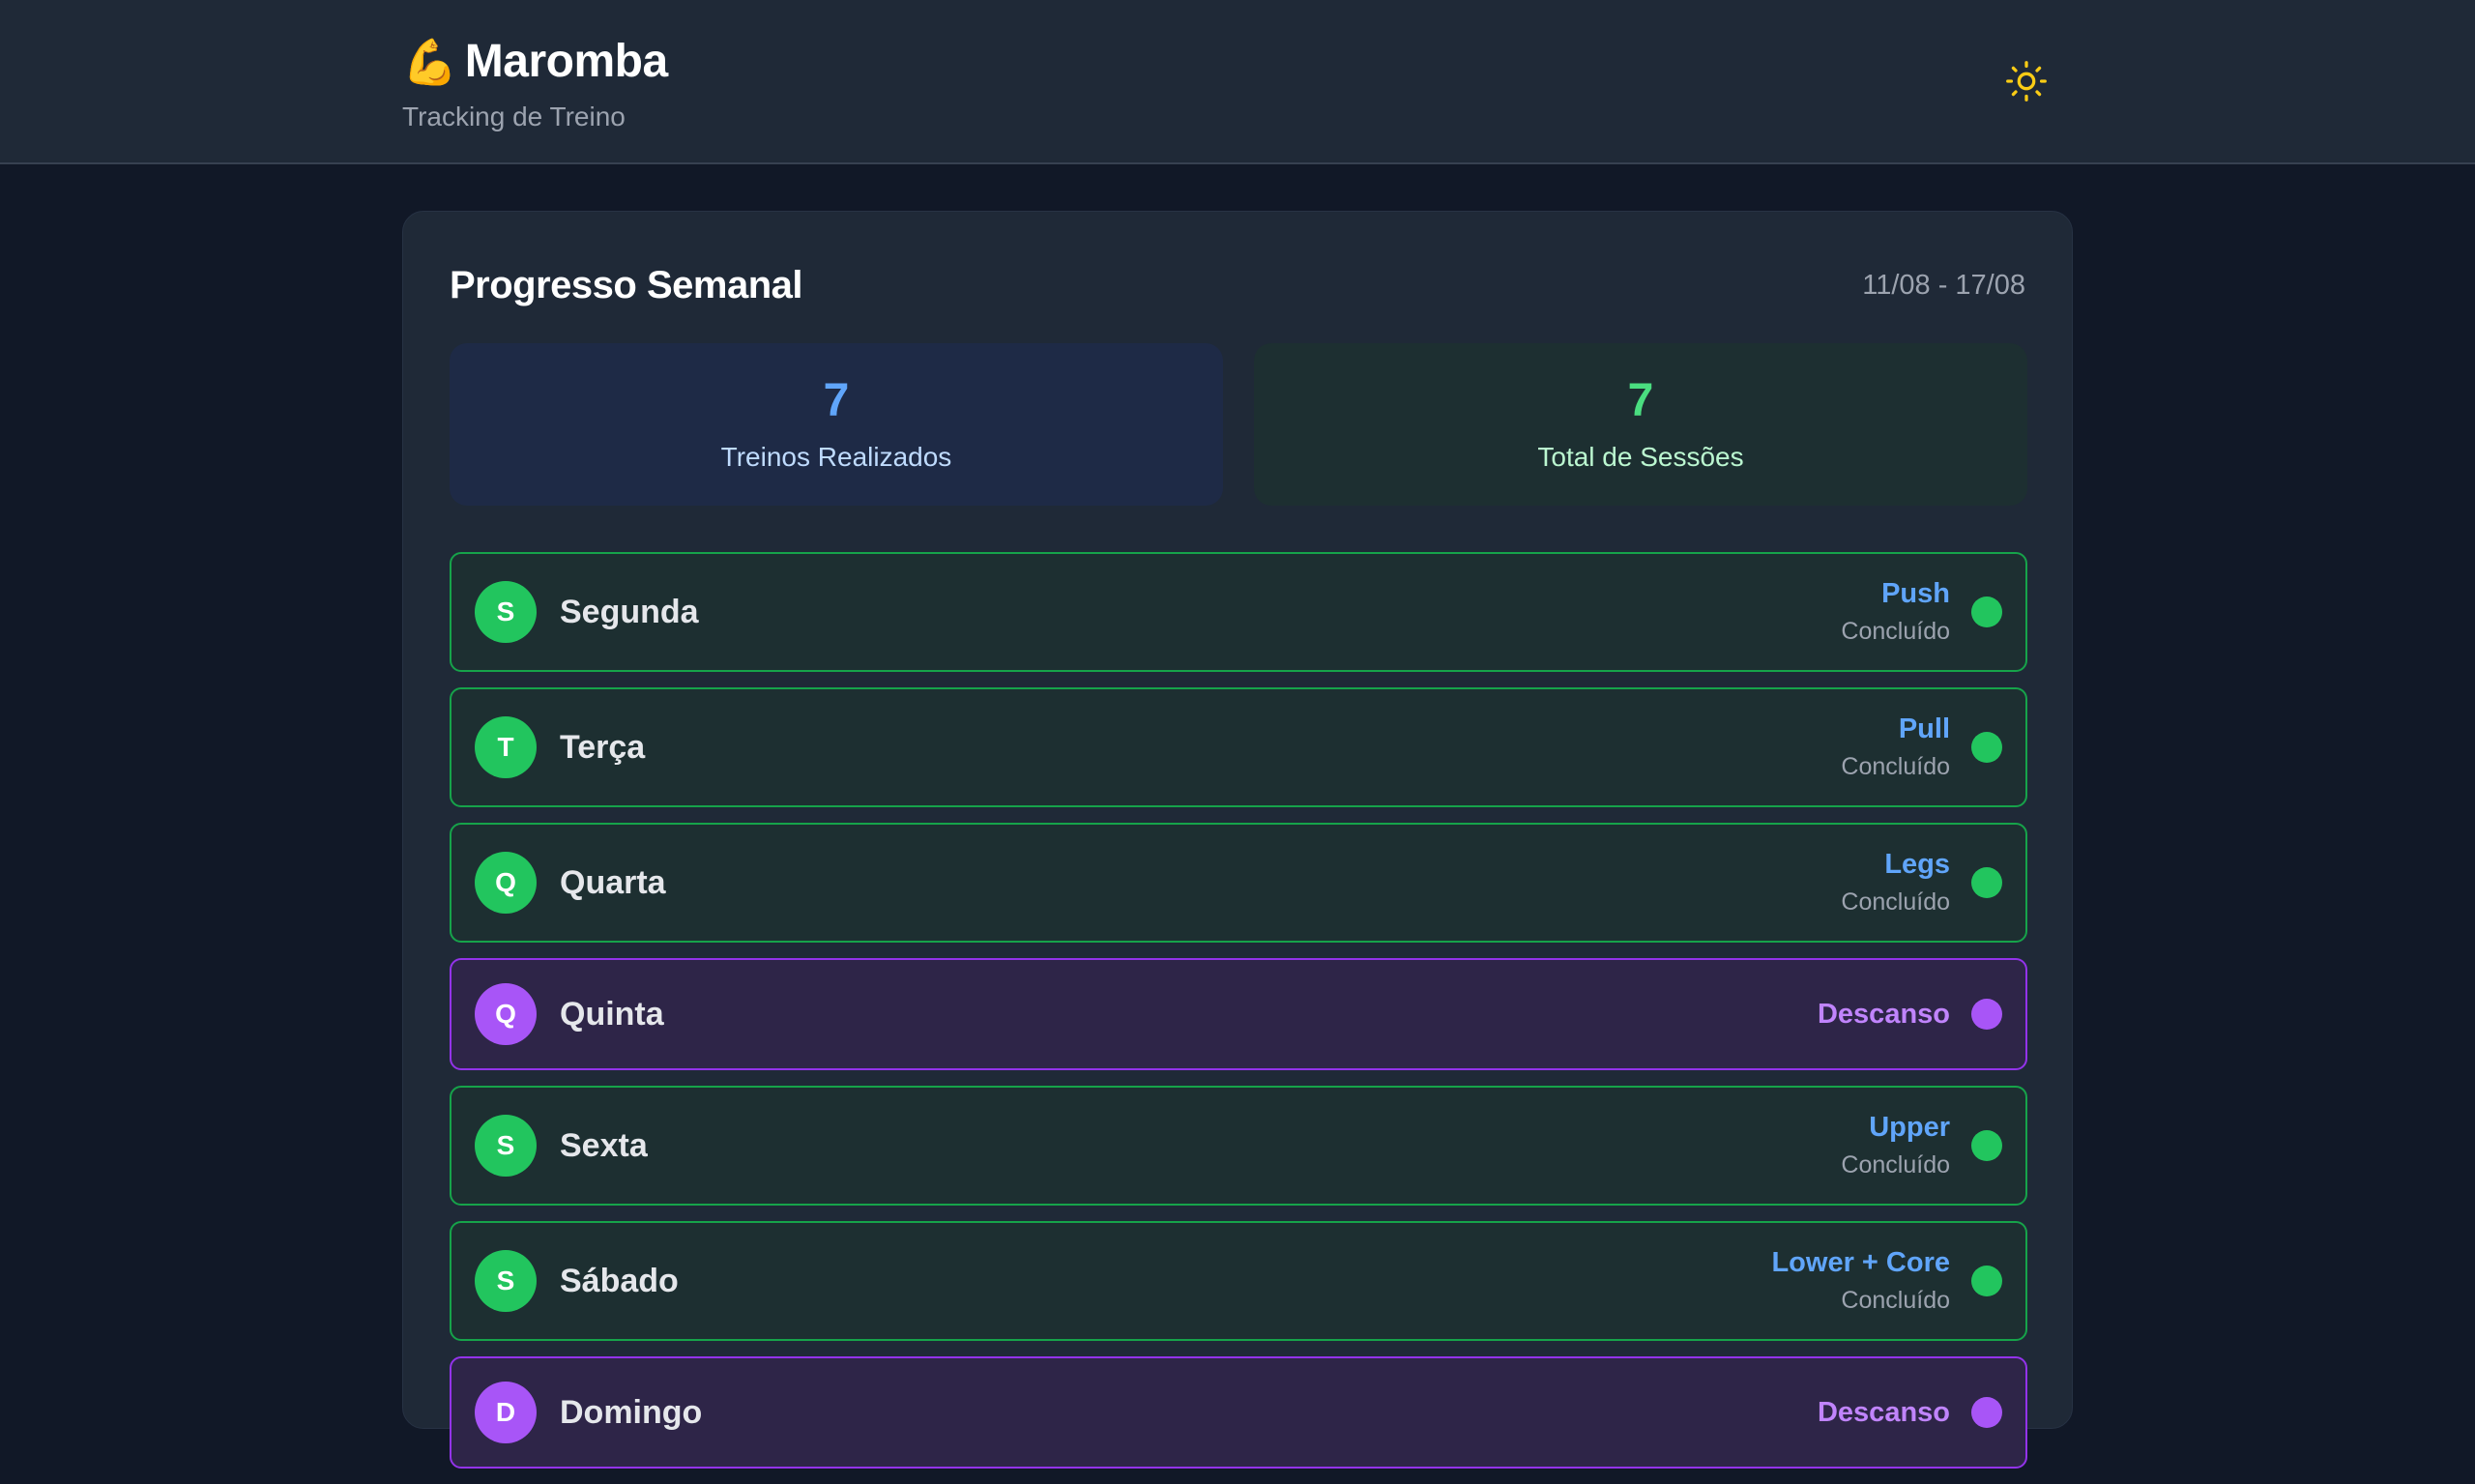 The height and width of the screenshot is (1484, 2475). I want to click on stat-workouts-done: 7 Treinos Realizados, so click(836, 425).